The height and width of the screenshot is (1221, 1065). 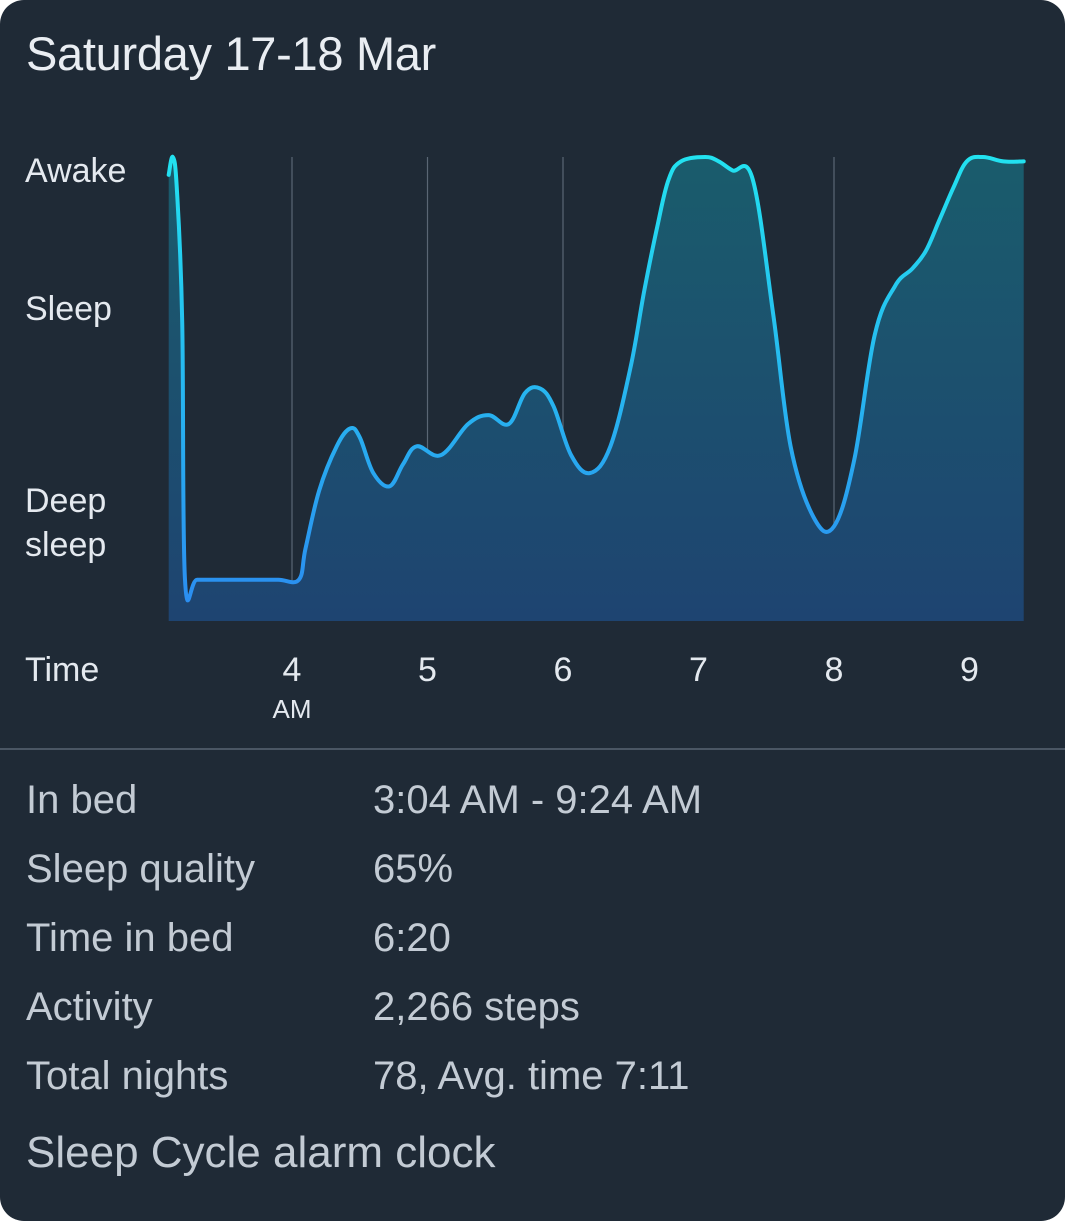 I want to click on x-tick-sublabel: AM, so click(x=292, y=709).